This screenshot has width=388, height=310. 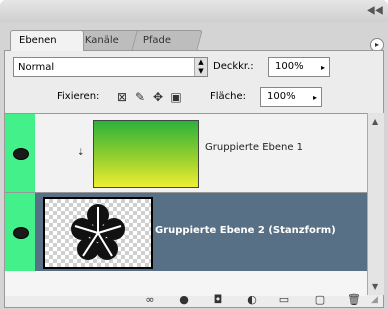 I want to click on layer-name: Gruppierte Ebene 2 (Stanzform), so click(x=245, y=230).